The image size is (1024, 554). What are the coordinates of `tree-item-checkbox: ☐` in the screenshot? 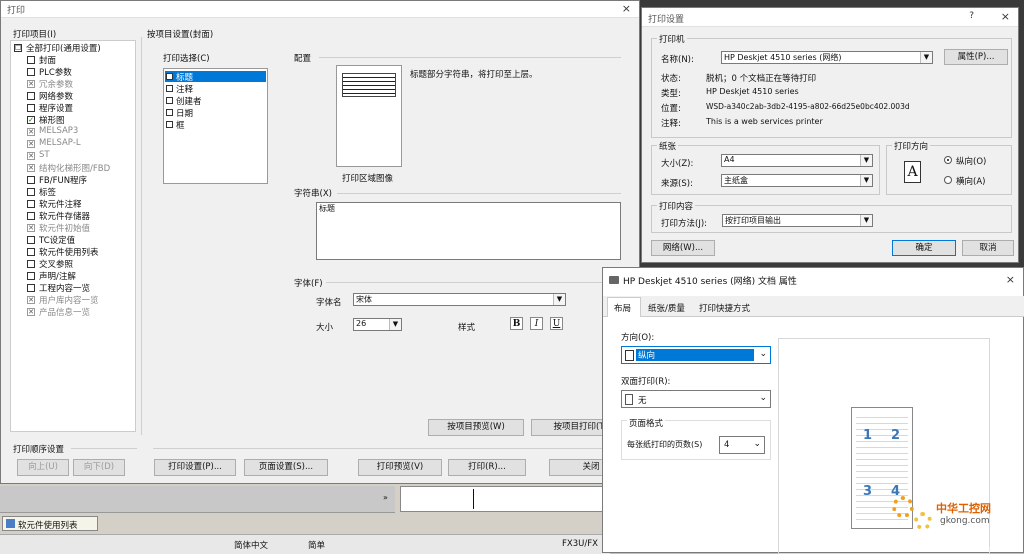 It's located at (18, 48).